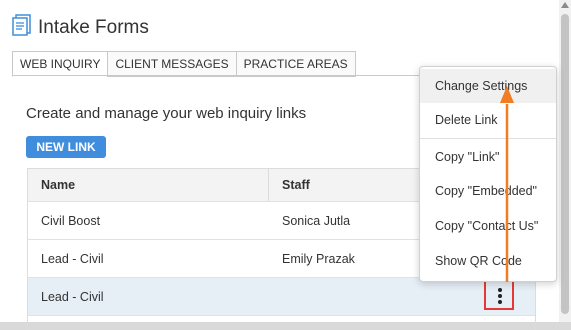 This screenshot has width=571, height=330. I want to click on row-staff: Emily Prazak, so click(318, 258).